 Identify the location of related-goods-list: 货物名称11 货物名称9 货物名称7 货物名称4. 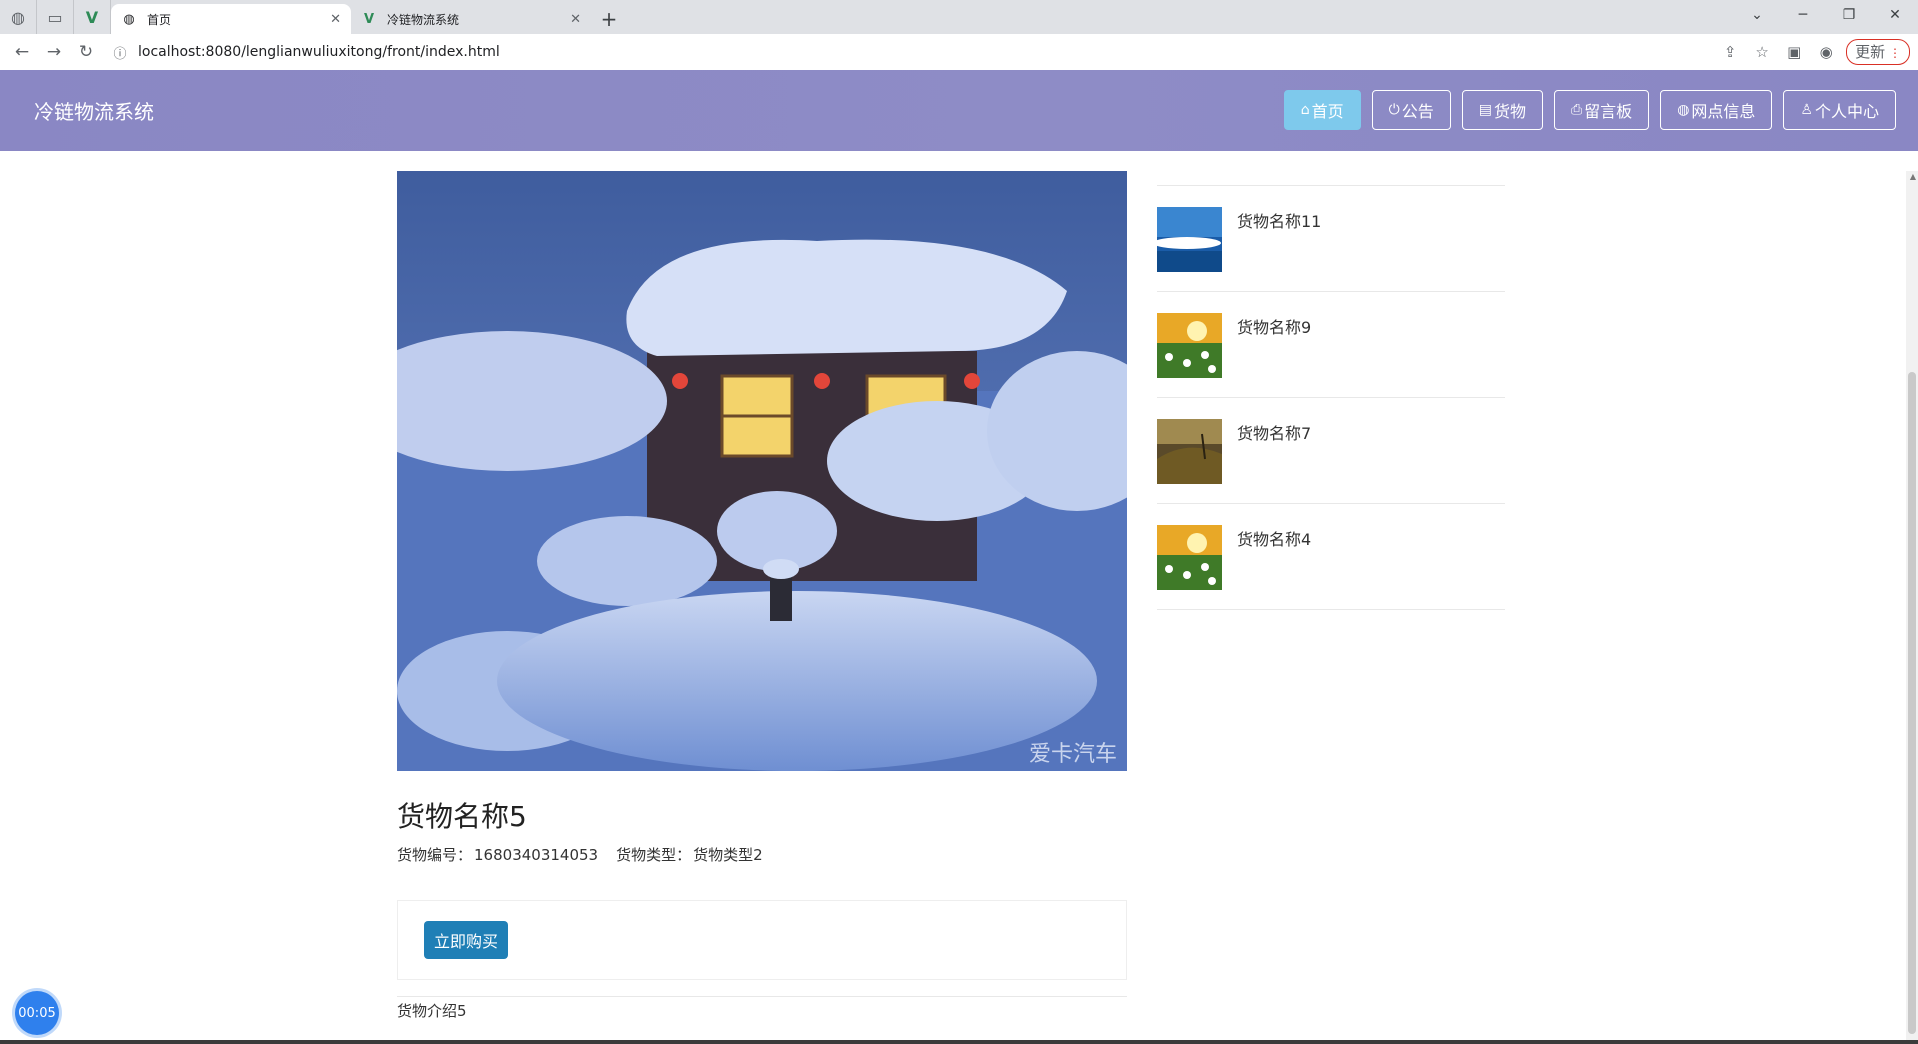
(1331, 397).